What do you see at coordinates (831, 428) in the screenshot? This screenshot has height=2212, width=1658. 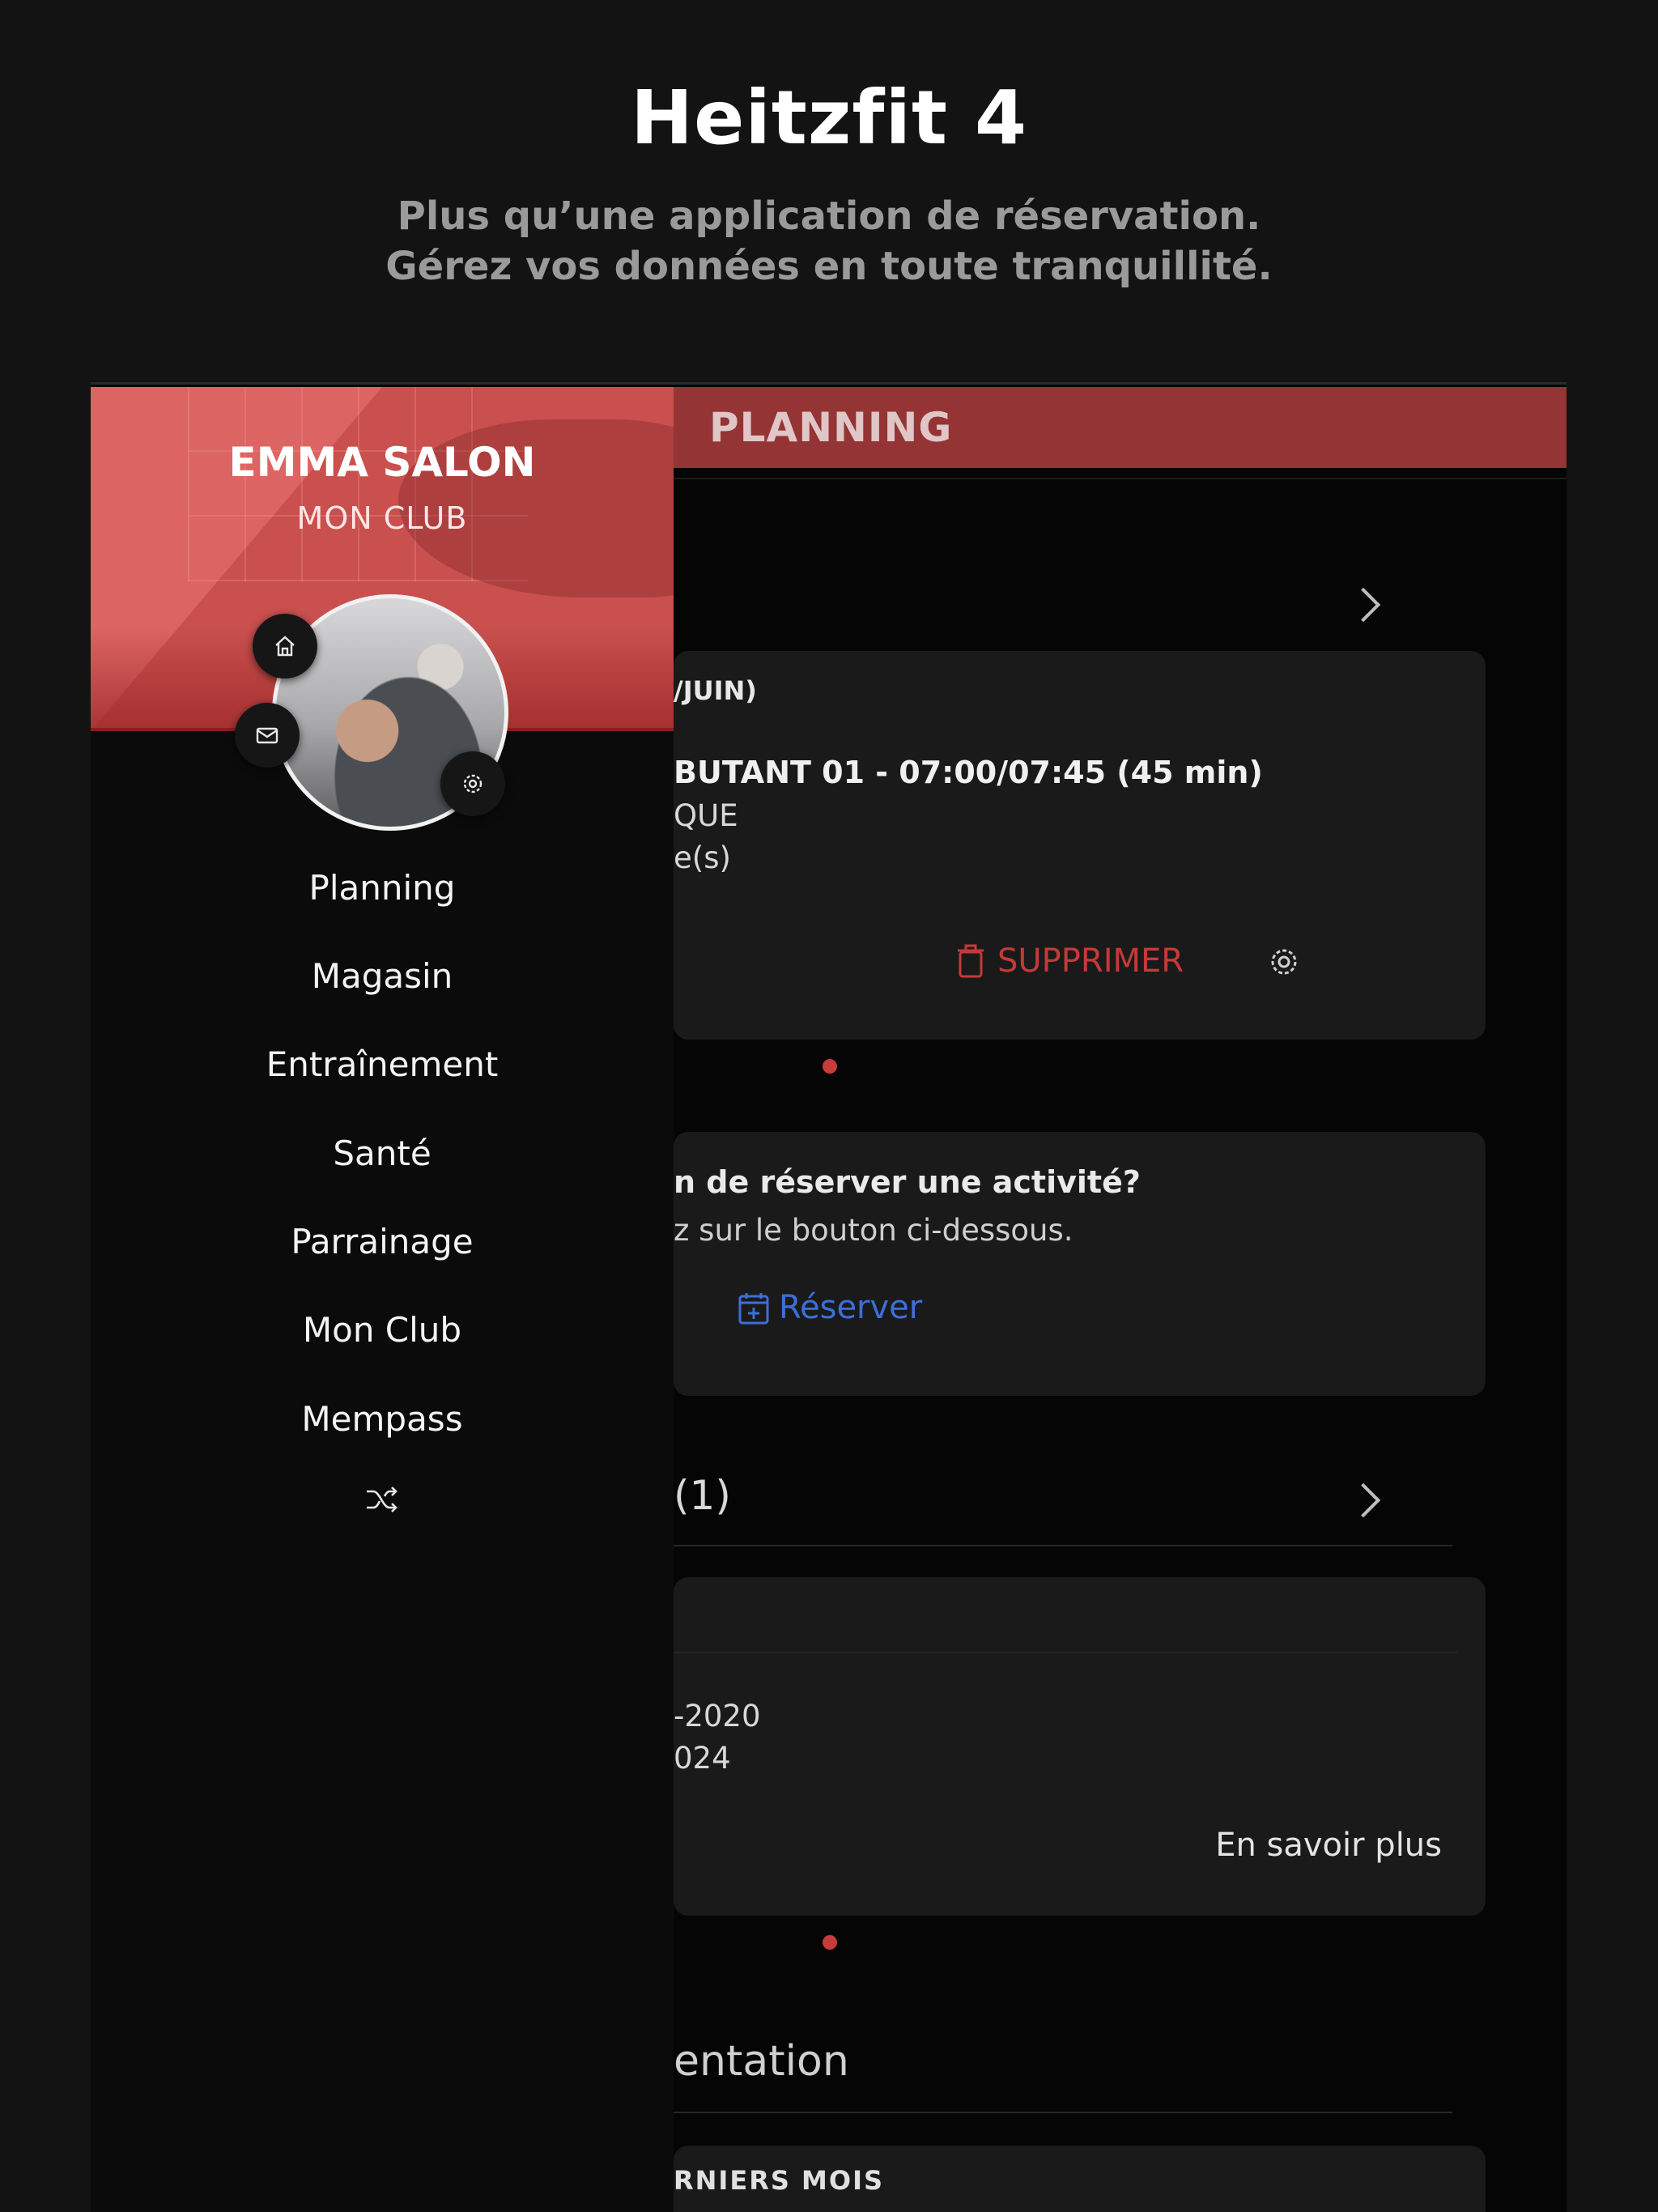 I see `page-title: PLANNING` at bounding box center [831, 428].